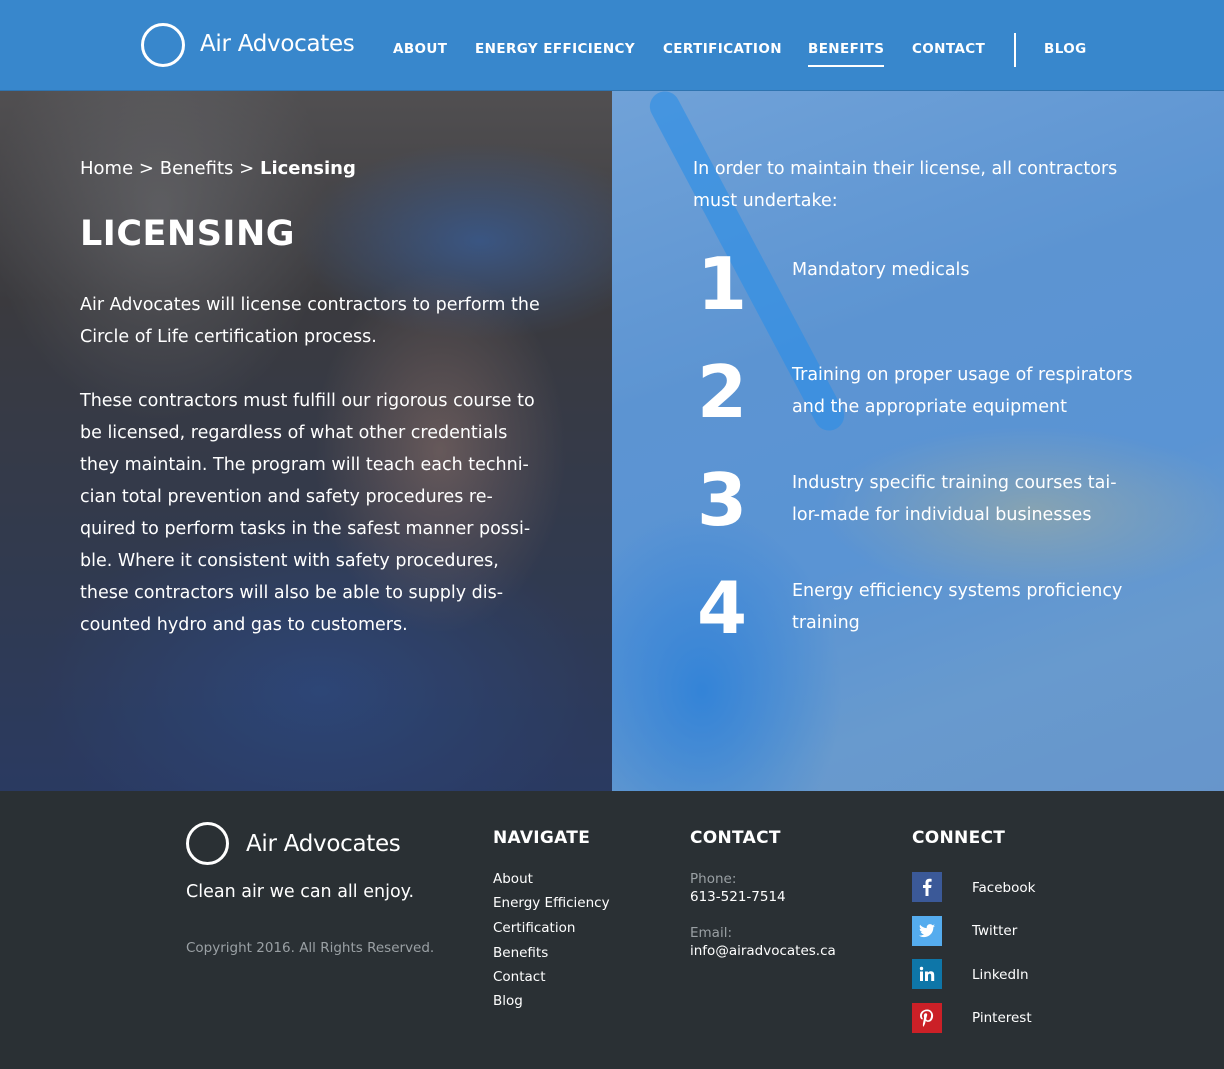  What do you see at coordinates (846, 66) in the screenshot?
I see `nav-active-indicator` at bounding box center [846, 66].